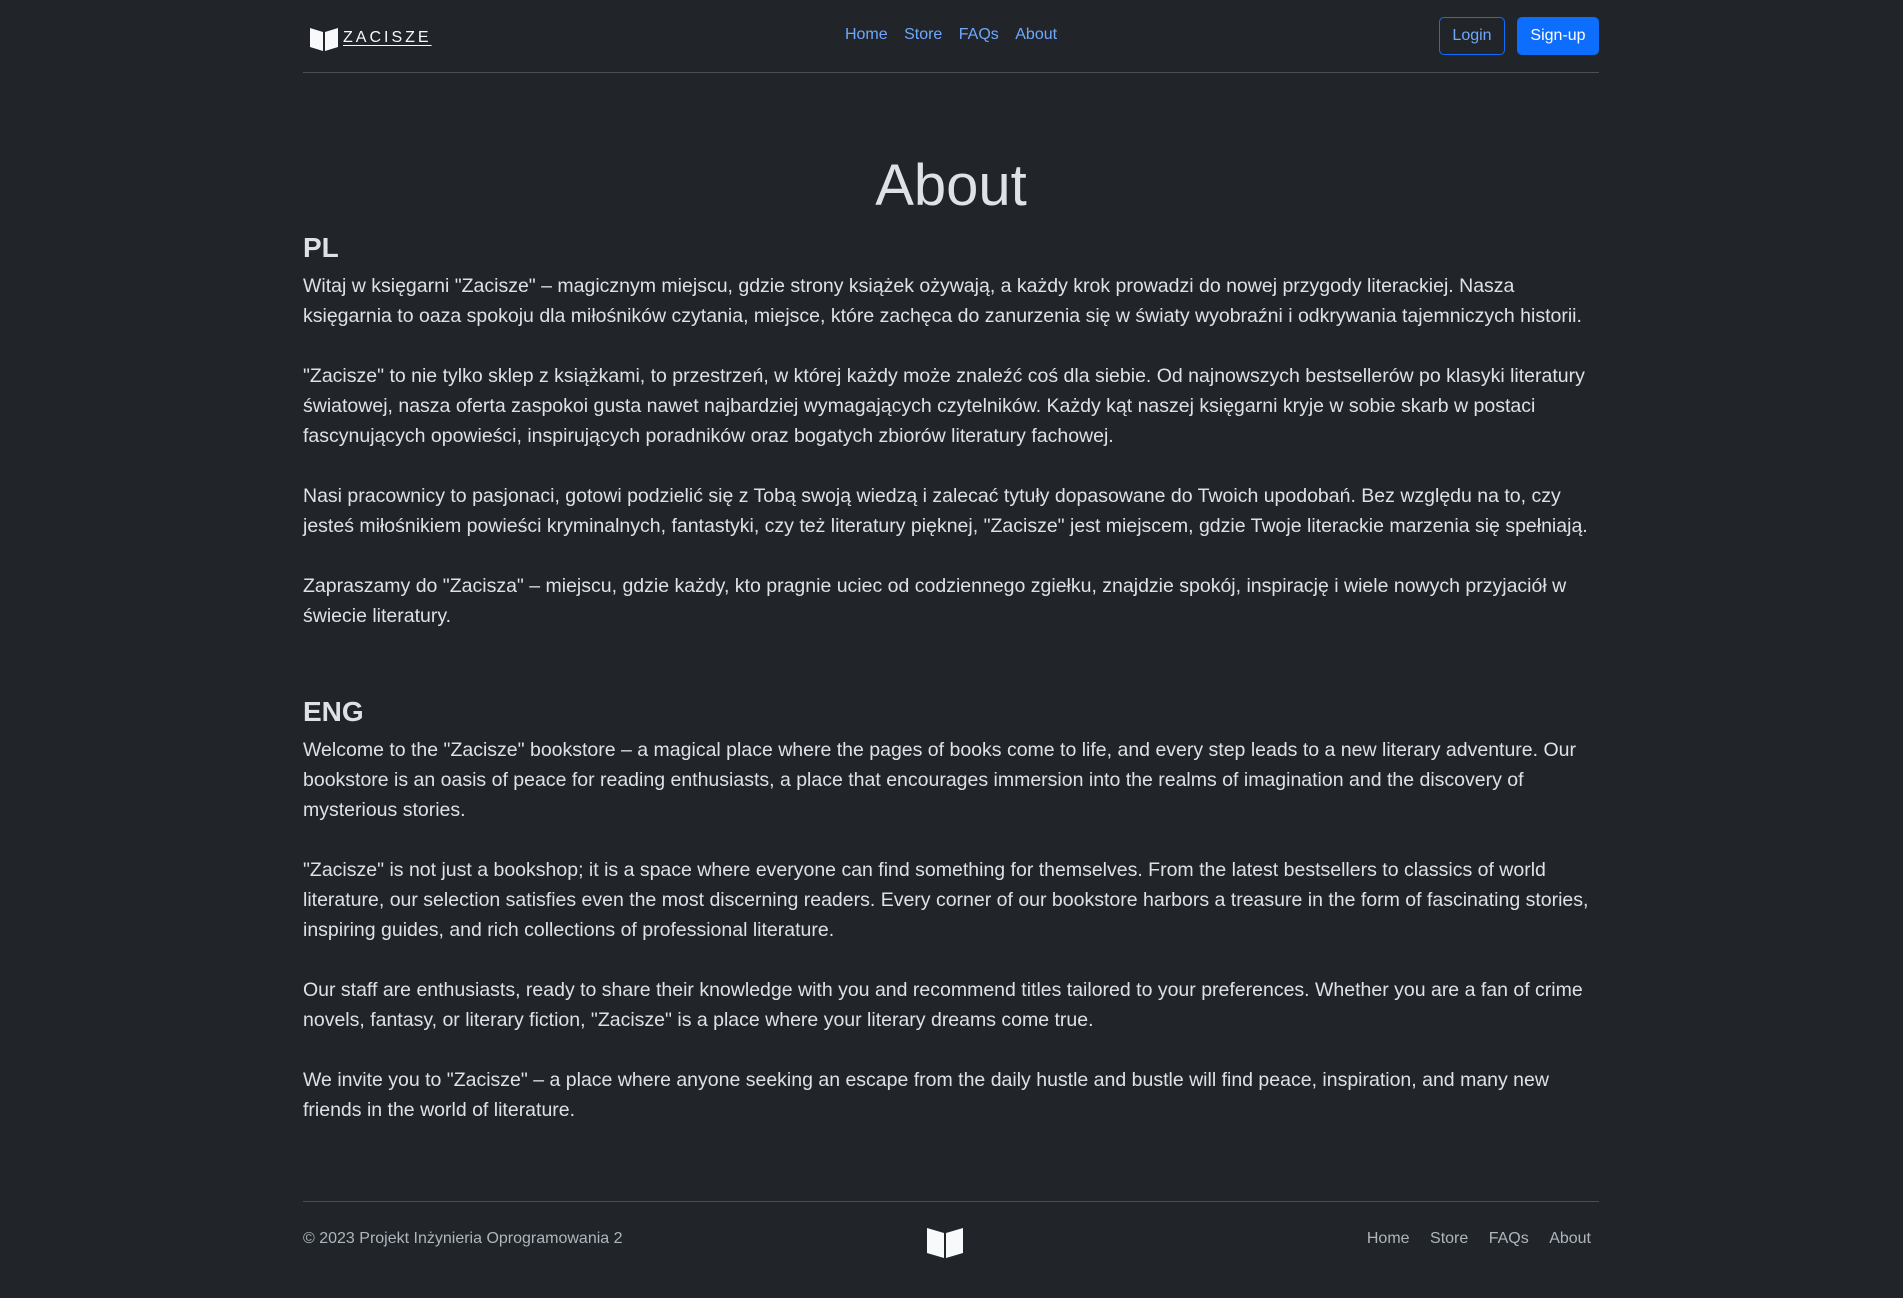 This screenshot has height=1298, width=1903. Describe the element at coordinates (333, 711) in the screenshot. I see `section-heading-eng: ENG` at that location.